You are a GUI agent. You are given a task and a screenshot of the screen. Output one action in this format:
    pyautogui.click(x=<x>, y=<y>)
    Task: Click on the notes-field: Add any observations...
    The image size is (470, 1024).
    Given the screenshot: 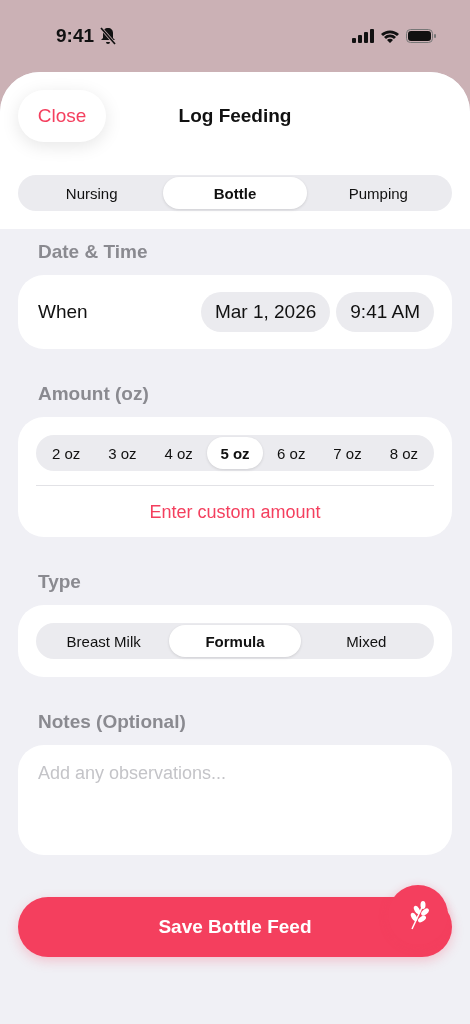 What is the action you would take?
    pyautogui.click(x=235, y=800)
    